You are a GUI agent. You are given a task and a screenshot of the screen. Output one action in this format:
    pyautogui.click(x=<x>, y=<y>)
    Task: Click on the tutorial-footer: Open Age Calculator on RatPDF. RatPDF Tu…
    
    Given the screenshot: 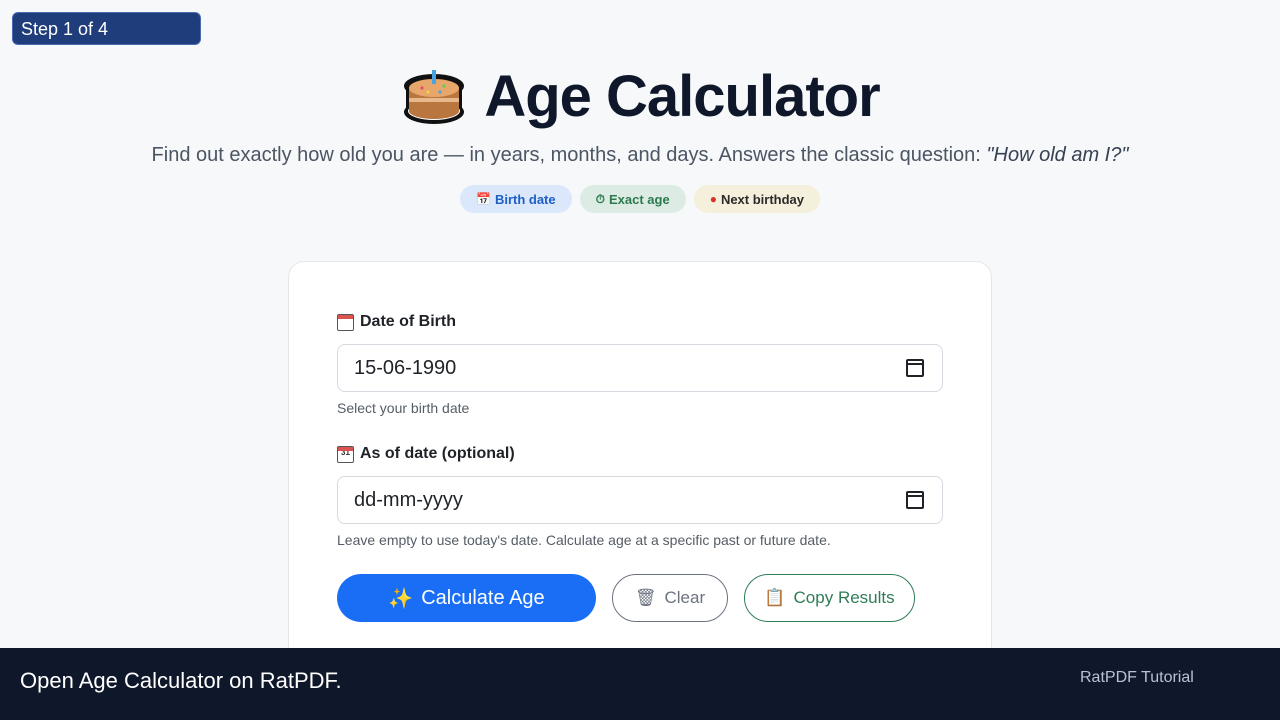 What is the action you would take?
    pyautogui.click(x=640, y=684)
    